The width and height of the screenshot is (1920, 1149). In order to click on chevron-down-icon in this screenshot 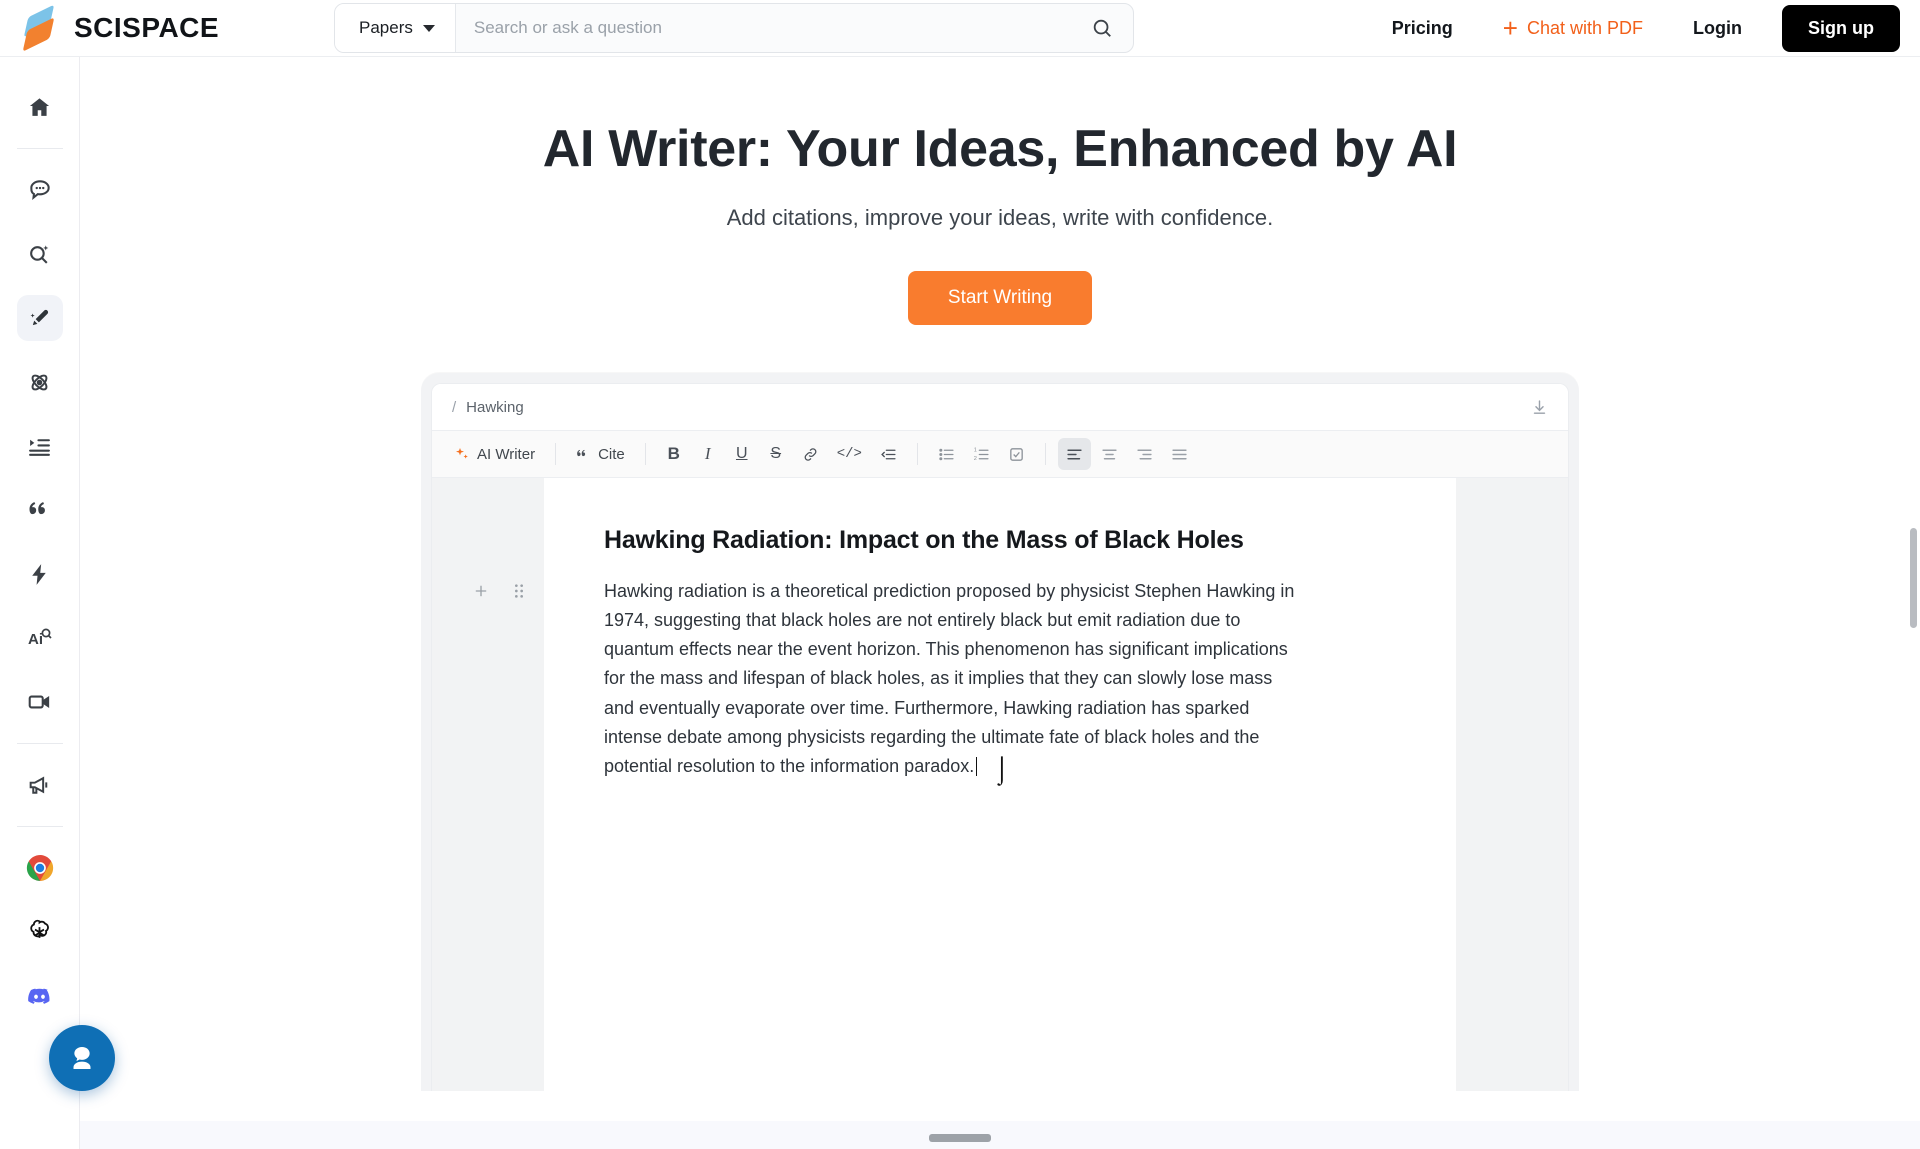, I will do `click(428, 28)`.